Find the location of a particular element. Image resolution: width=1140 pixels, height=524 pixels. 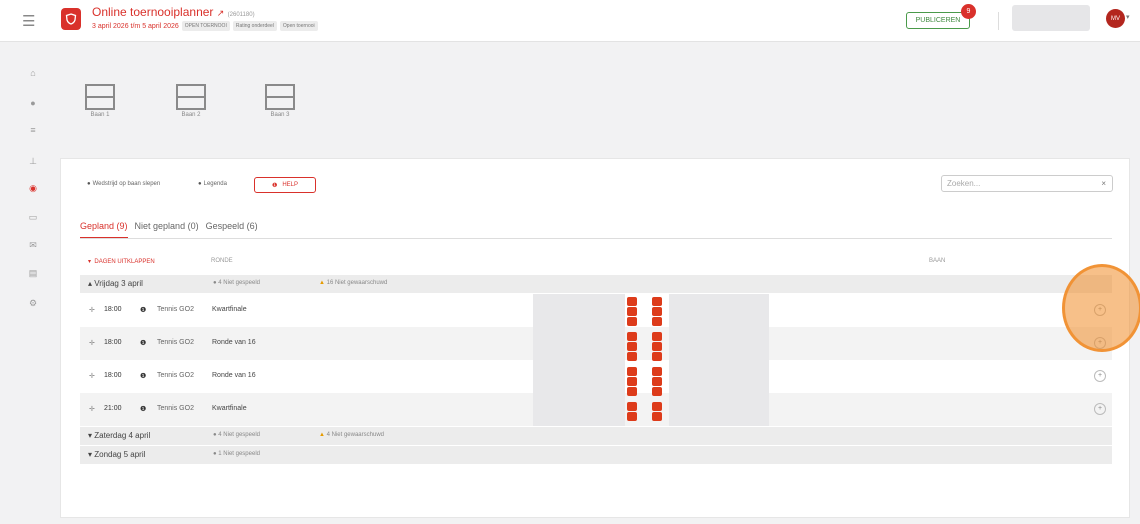

planner-icon: ◉ is located at coordinates (33, 188).